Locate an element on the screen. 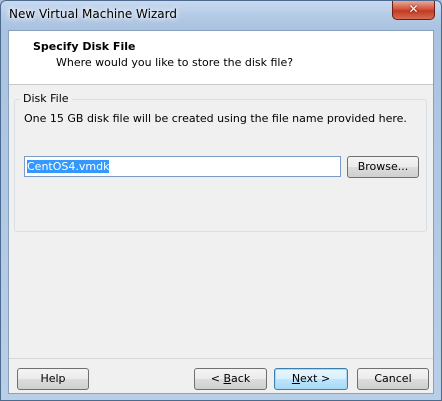 The width and height of the screenshot is (442, 401). title-bar: New Virtual Machine Wizard ✕ is located at coordinates (221, 15).